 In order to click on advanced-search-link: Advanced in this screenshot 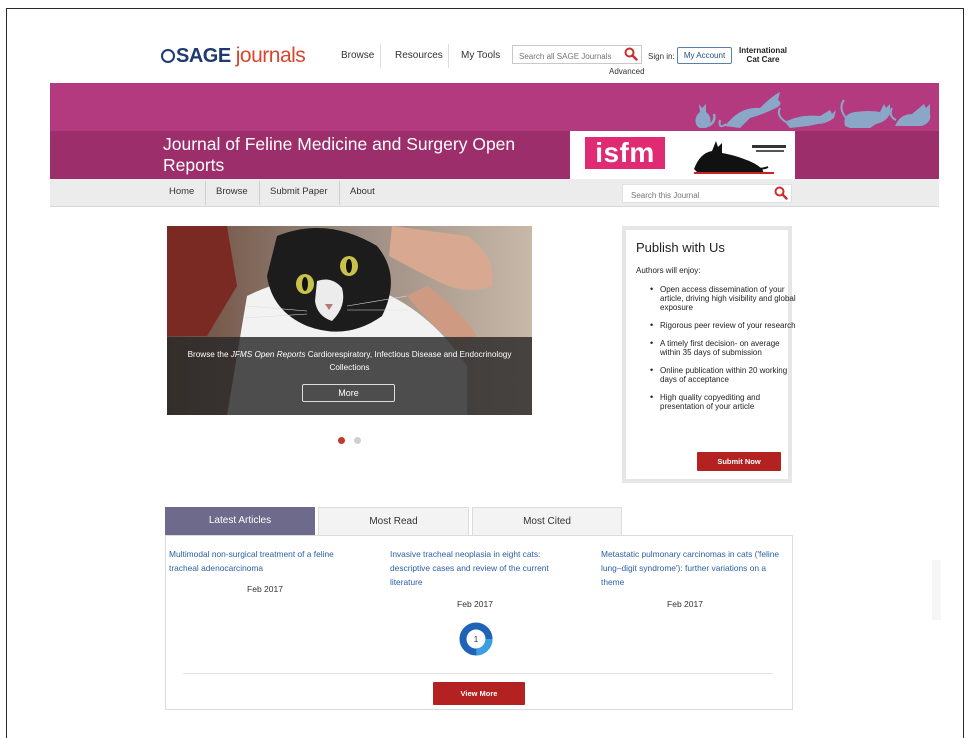, I will do `click(627, 71)`.